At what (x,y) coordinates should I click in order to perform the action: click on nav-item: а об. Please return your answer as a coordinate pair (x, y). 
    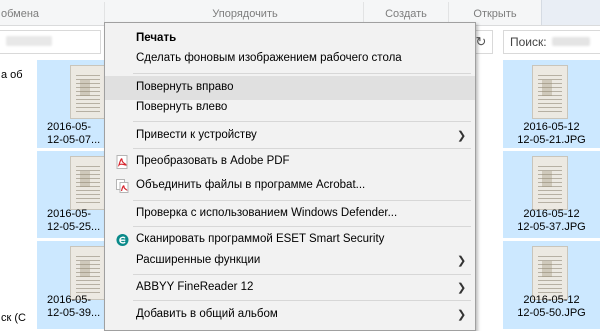
    Looking at the image, I should click on (12, 75).